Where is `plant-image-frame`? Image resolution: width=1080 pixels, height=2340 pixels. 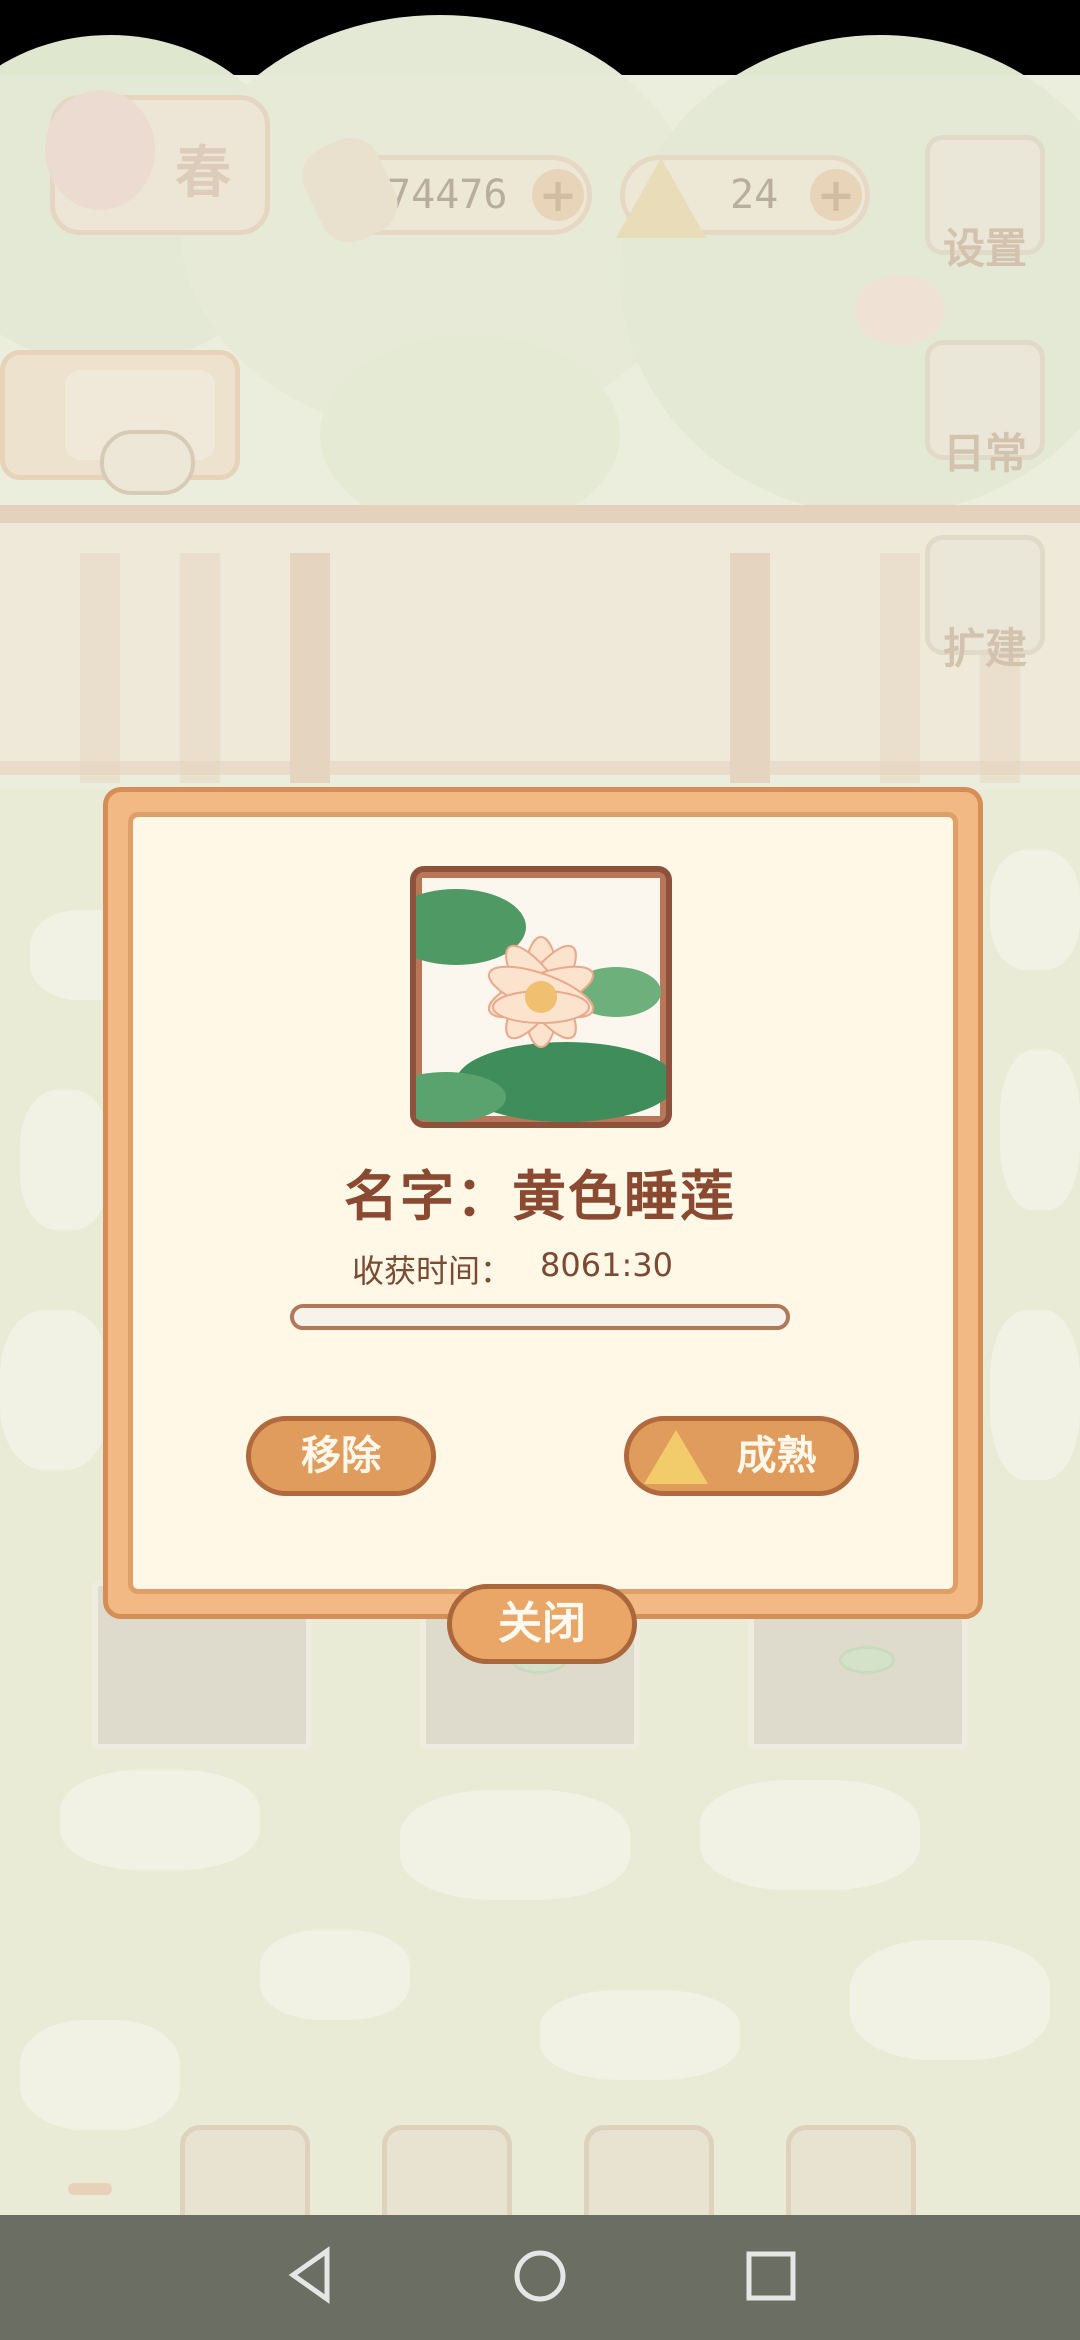 plant-image-frame is located at coordinates (541, 997).